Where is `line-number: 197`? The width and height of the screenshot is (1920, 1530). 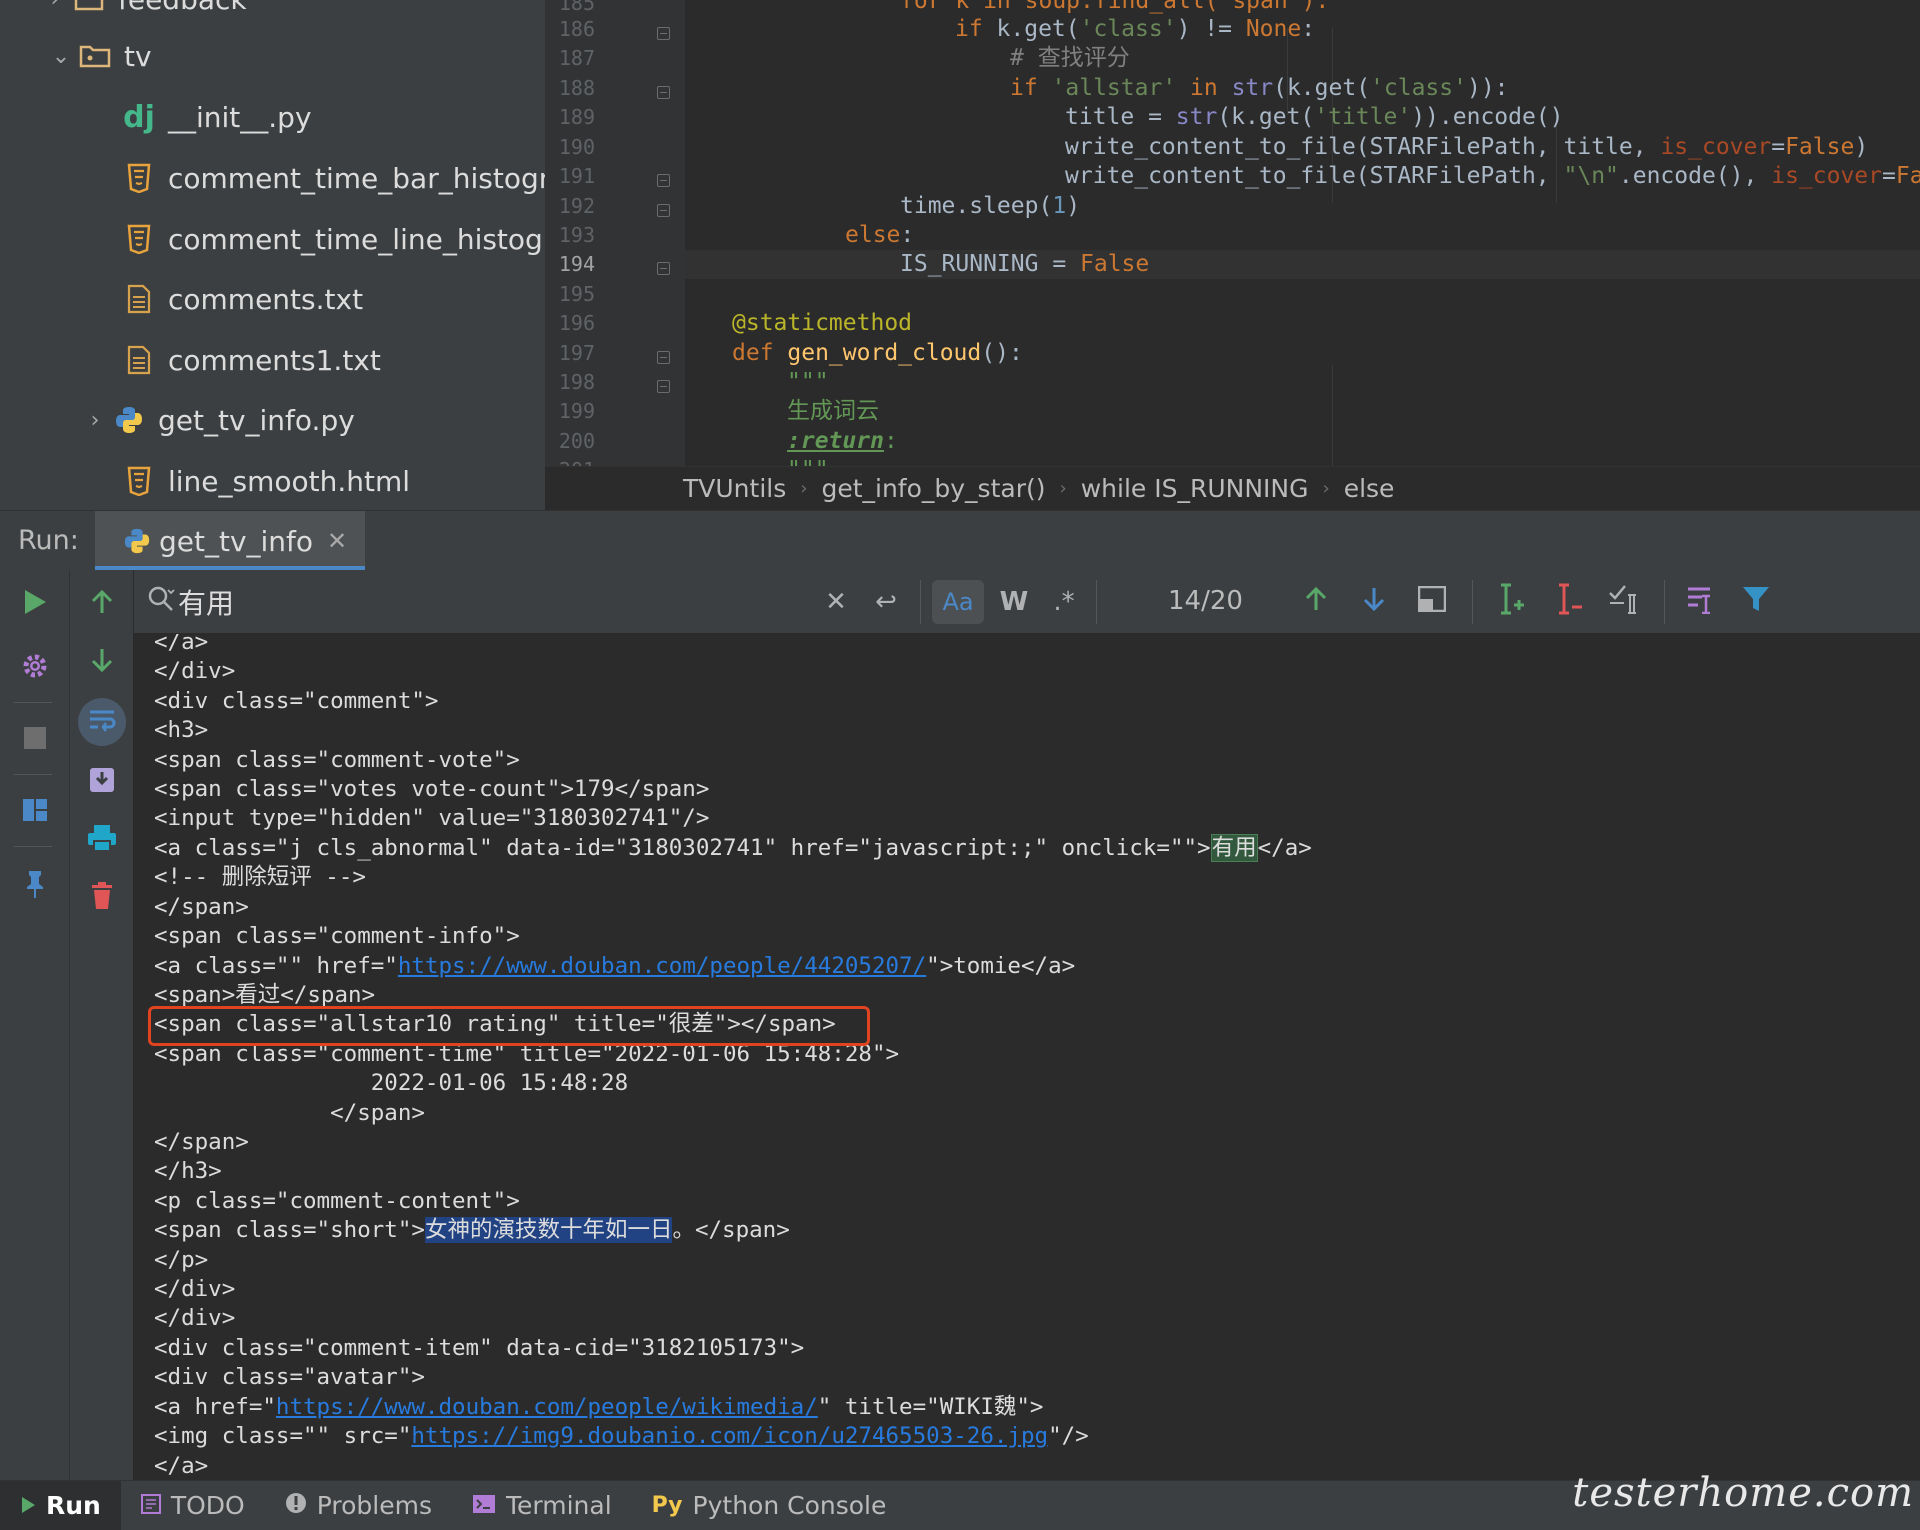
line-number: 197 is located at coordinates (576, 353).